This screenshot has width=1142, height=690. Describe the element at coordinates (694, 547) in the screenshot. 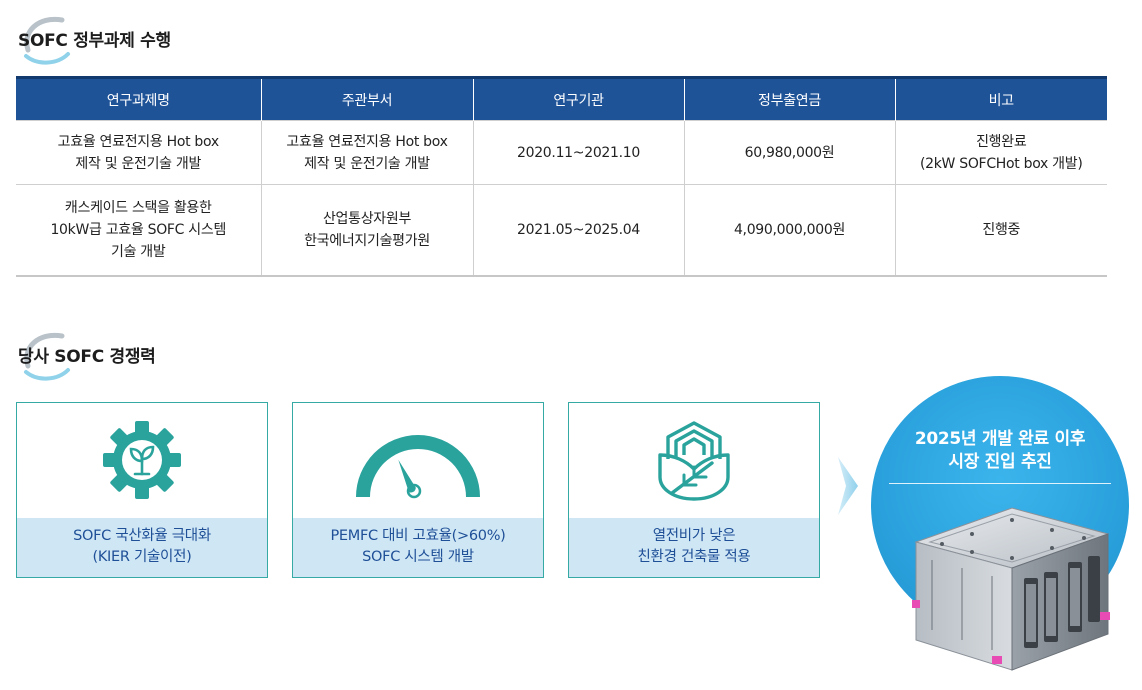

I see `card-label: 열전비가 낮은 친환경 건축물 적용` at that location.